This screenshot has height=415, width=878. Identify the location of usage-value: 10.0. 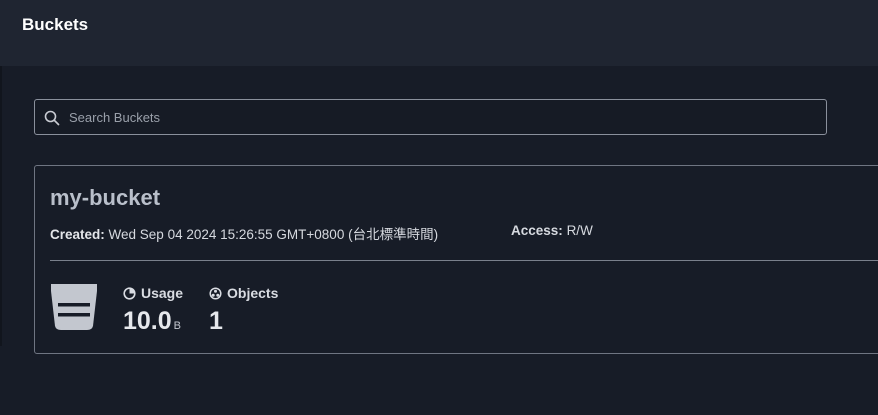
(147, 321).